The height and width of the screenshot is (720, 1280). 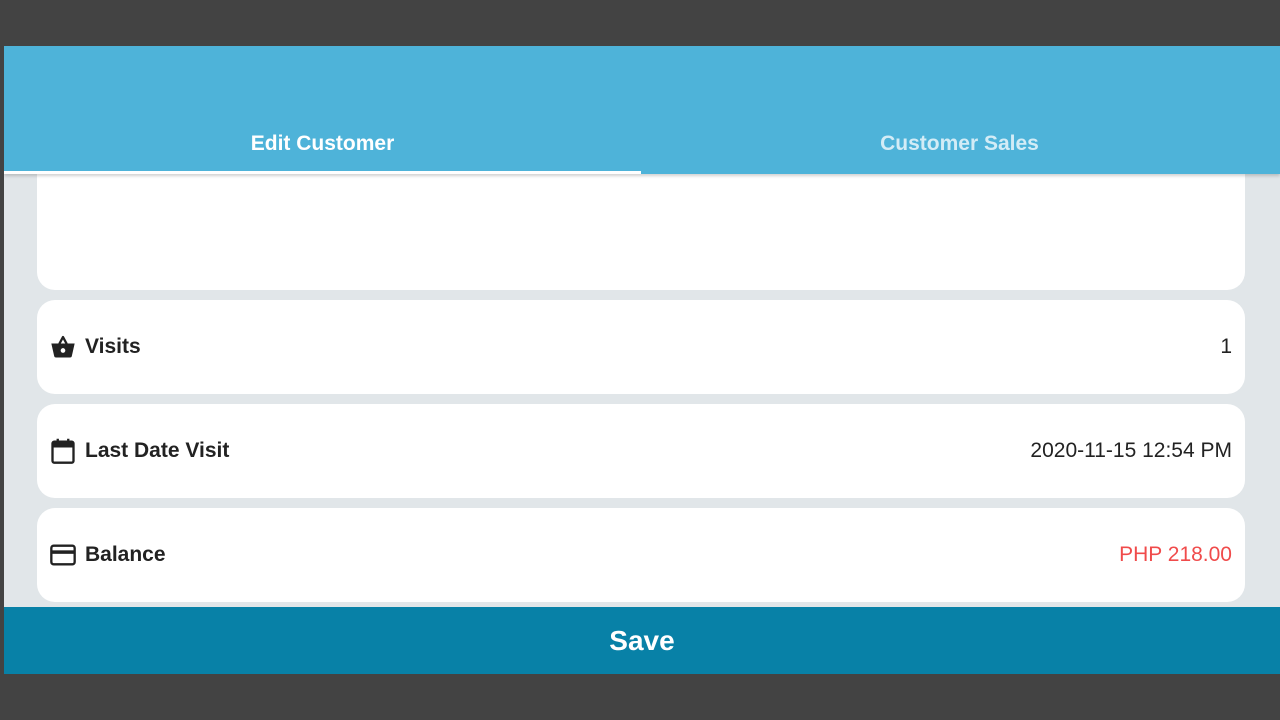 What do you see at coordinates (1226, 346) in the screenshot?
I see `visits-value: 1` at bounding box center [1226, 346].